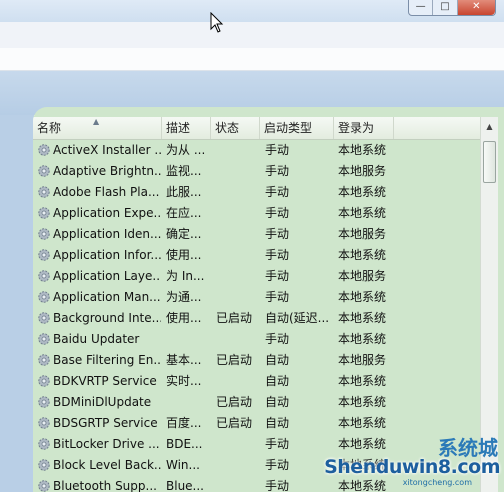 Image resolution: width=504 pixels, height=492 pixels. What do you see at coordinates (217, 22) in the screenshot?
I see `mouse-cursor-icon` at bounding box center [217, 22].